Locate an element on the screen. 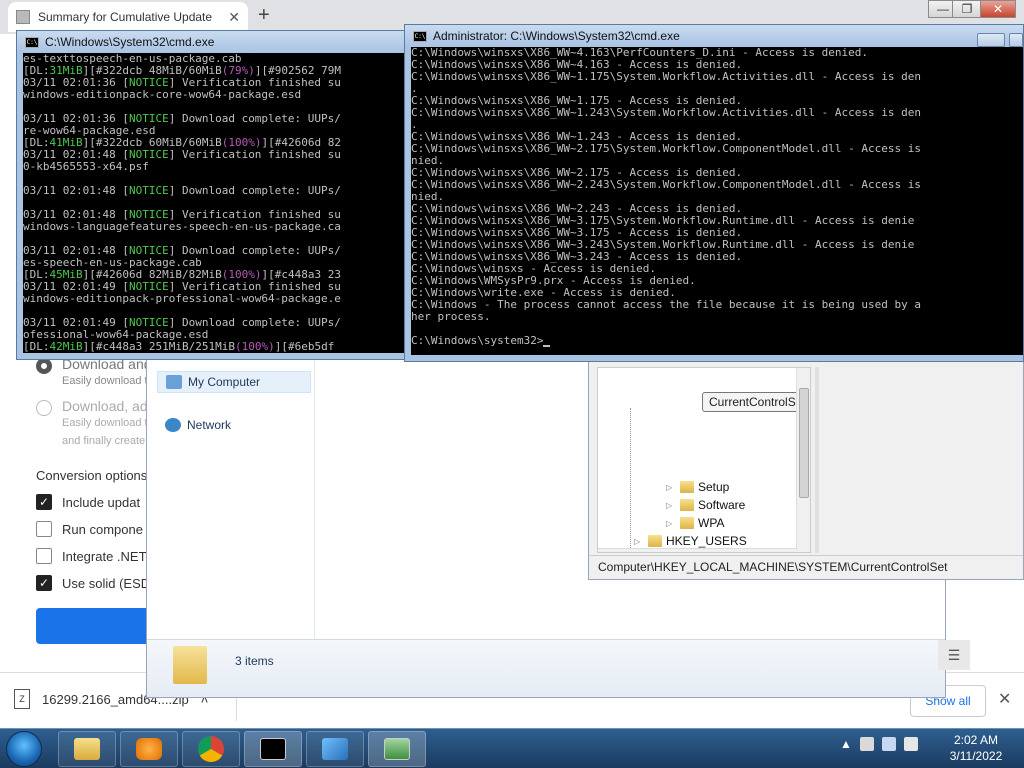 Image resolution: width=1024 pixels, height=768 pixels. cmd-maximize-button is located at coordinates (1016, 40).